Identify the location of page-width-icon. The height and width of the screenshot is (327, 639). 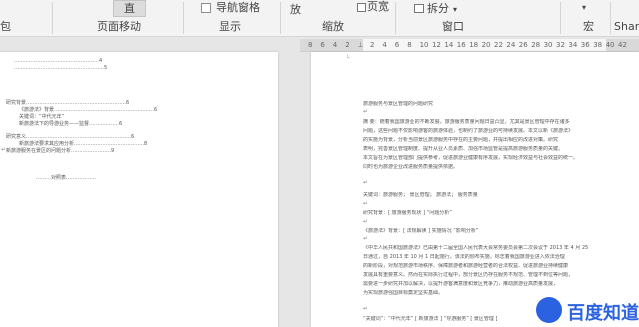
(361, 7).